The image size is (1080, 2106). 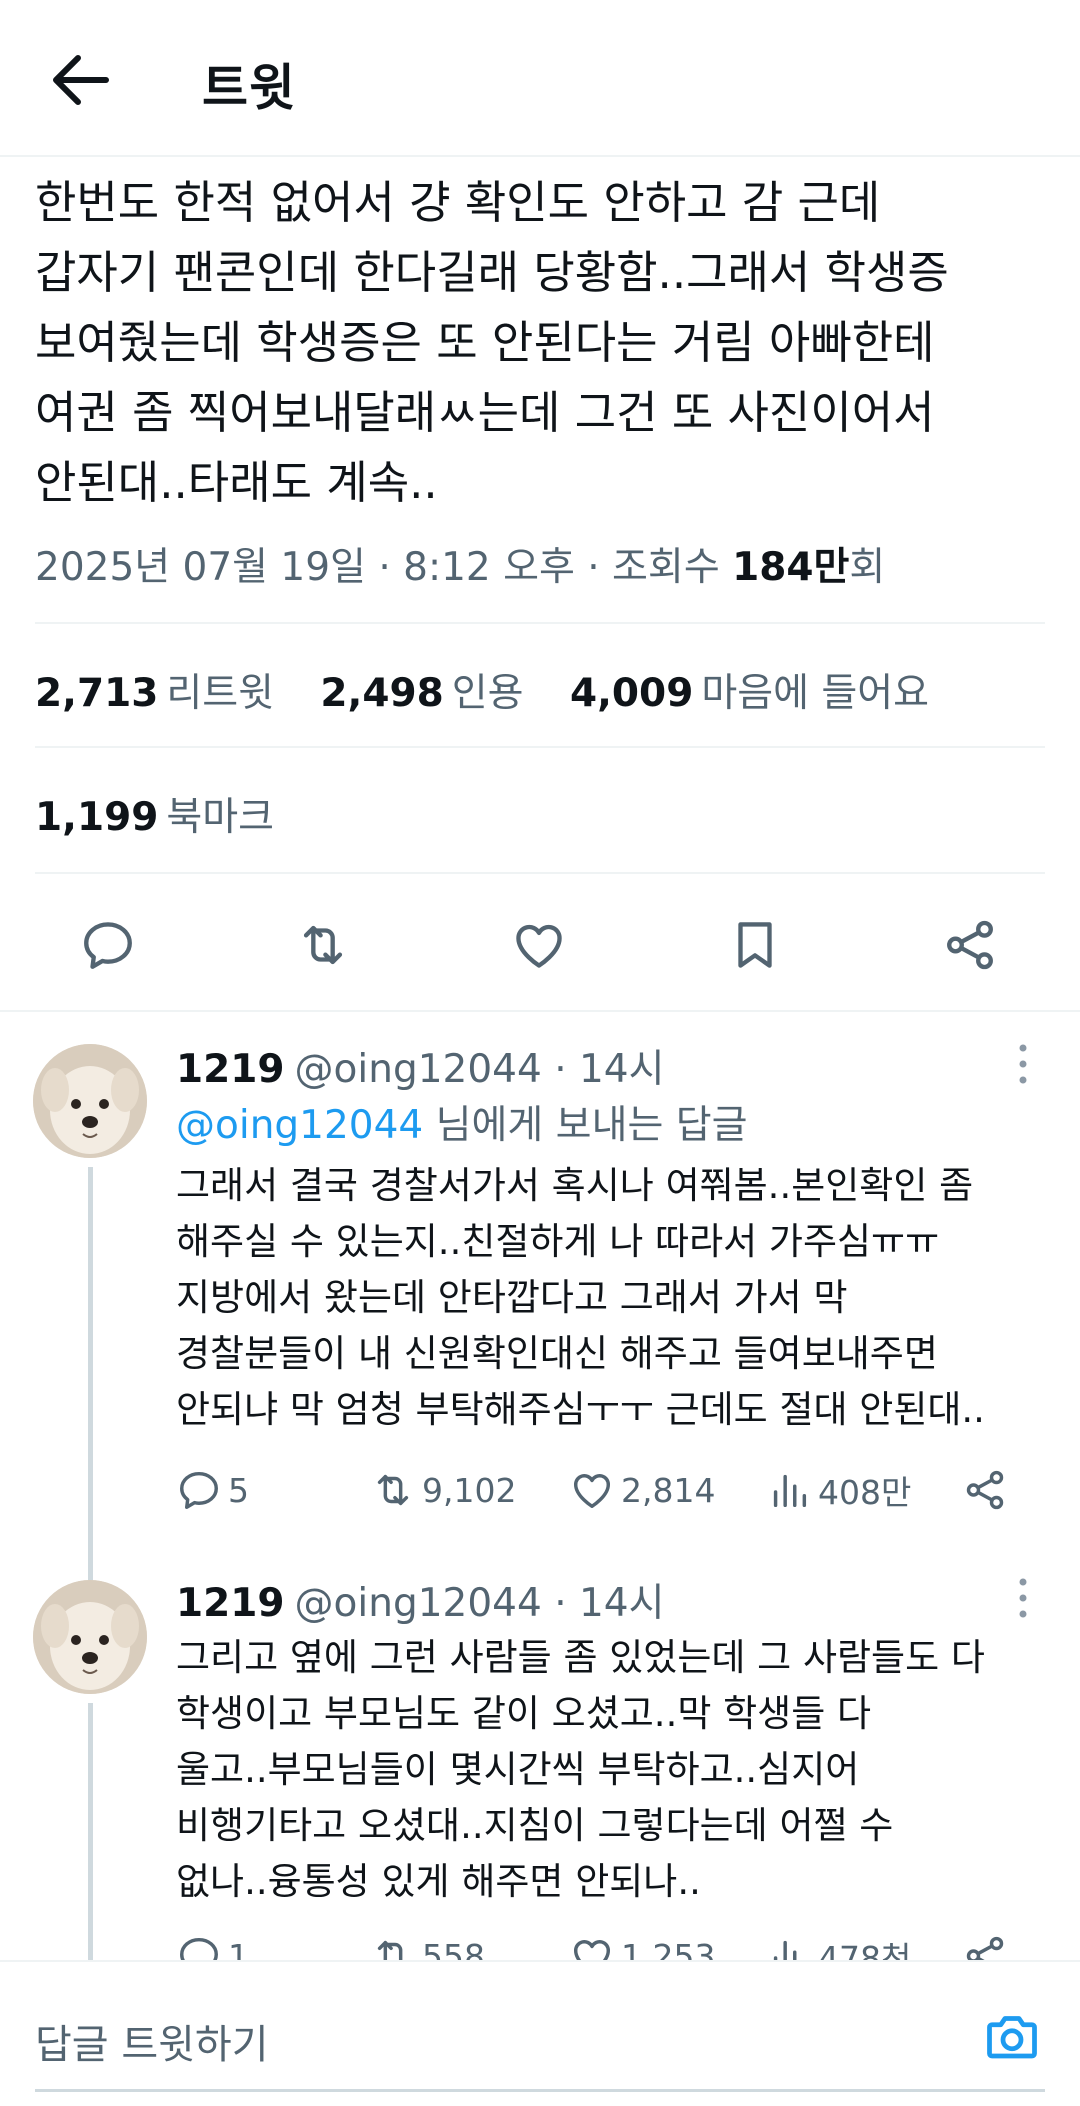 I want to click on reply-action-bar: 5 9,102 2,814 408만, so click(x=596, y=1490).